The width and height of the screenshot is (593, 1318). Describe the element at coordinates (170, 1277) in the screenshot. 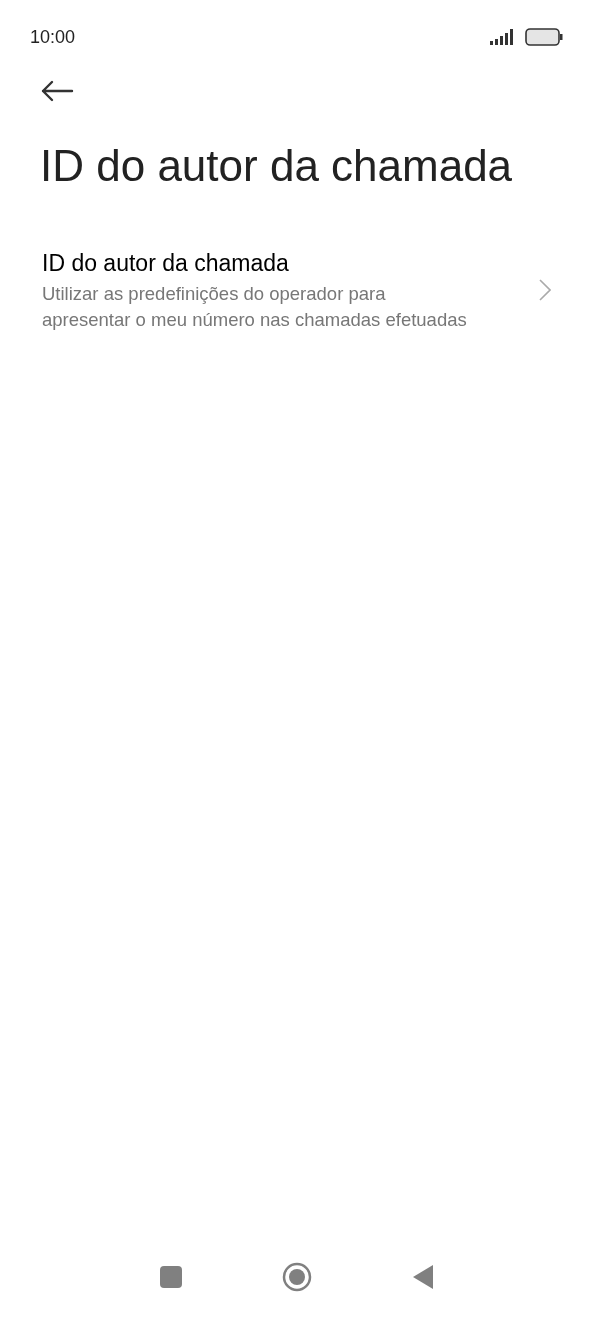

I see `recents-button` at that location.